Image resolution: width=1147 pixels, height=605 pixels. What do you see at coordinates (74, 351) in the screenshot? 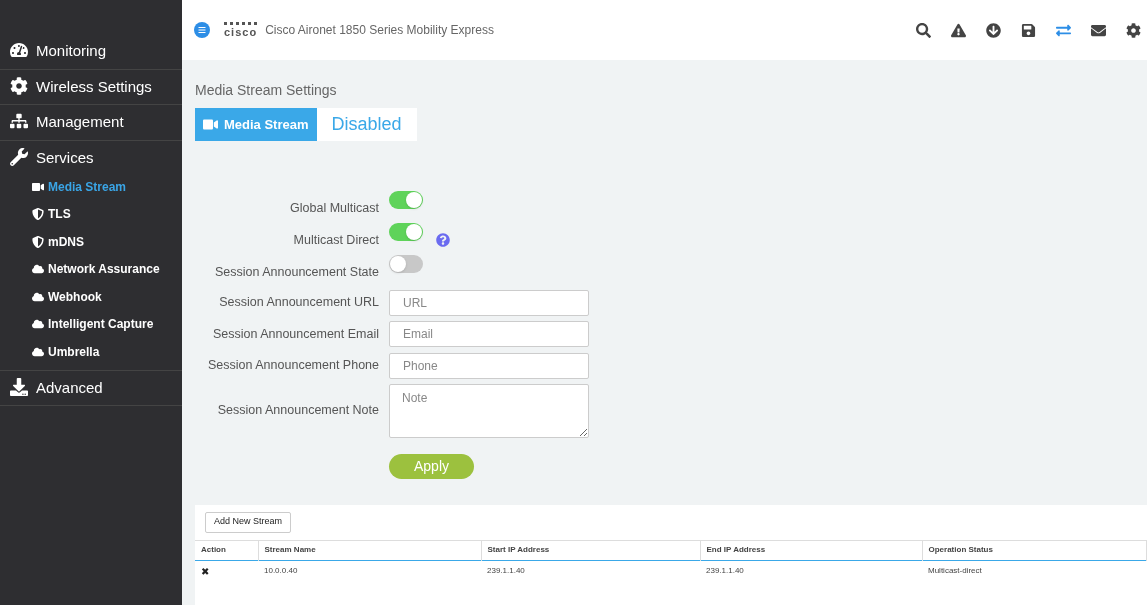
I see `sidebar-subitem: Umbrella` at bounding box center [74, 351].